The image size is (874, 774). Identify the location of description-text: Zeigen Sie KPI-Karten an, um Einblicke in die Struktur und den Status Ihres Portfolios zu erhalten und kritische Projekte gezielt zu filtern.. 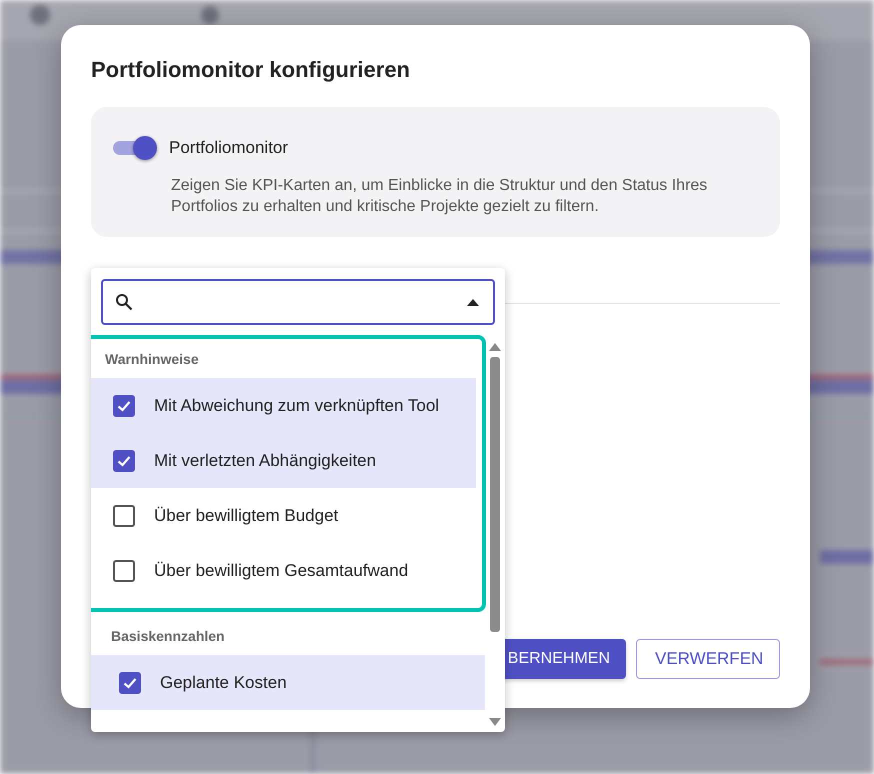
(439, 196).